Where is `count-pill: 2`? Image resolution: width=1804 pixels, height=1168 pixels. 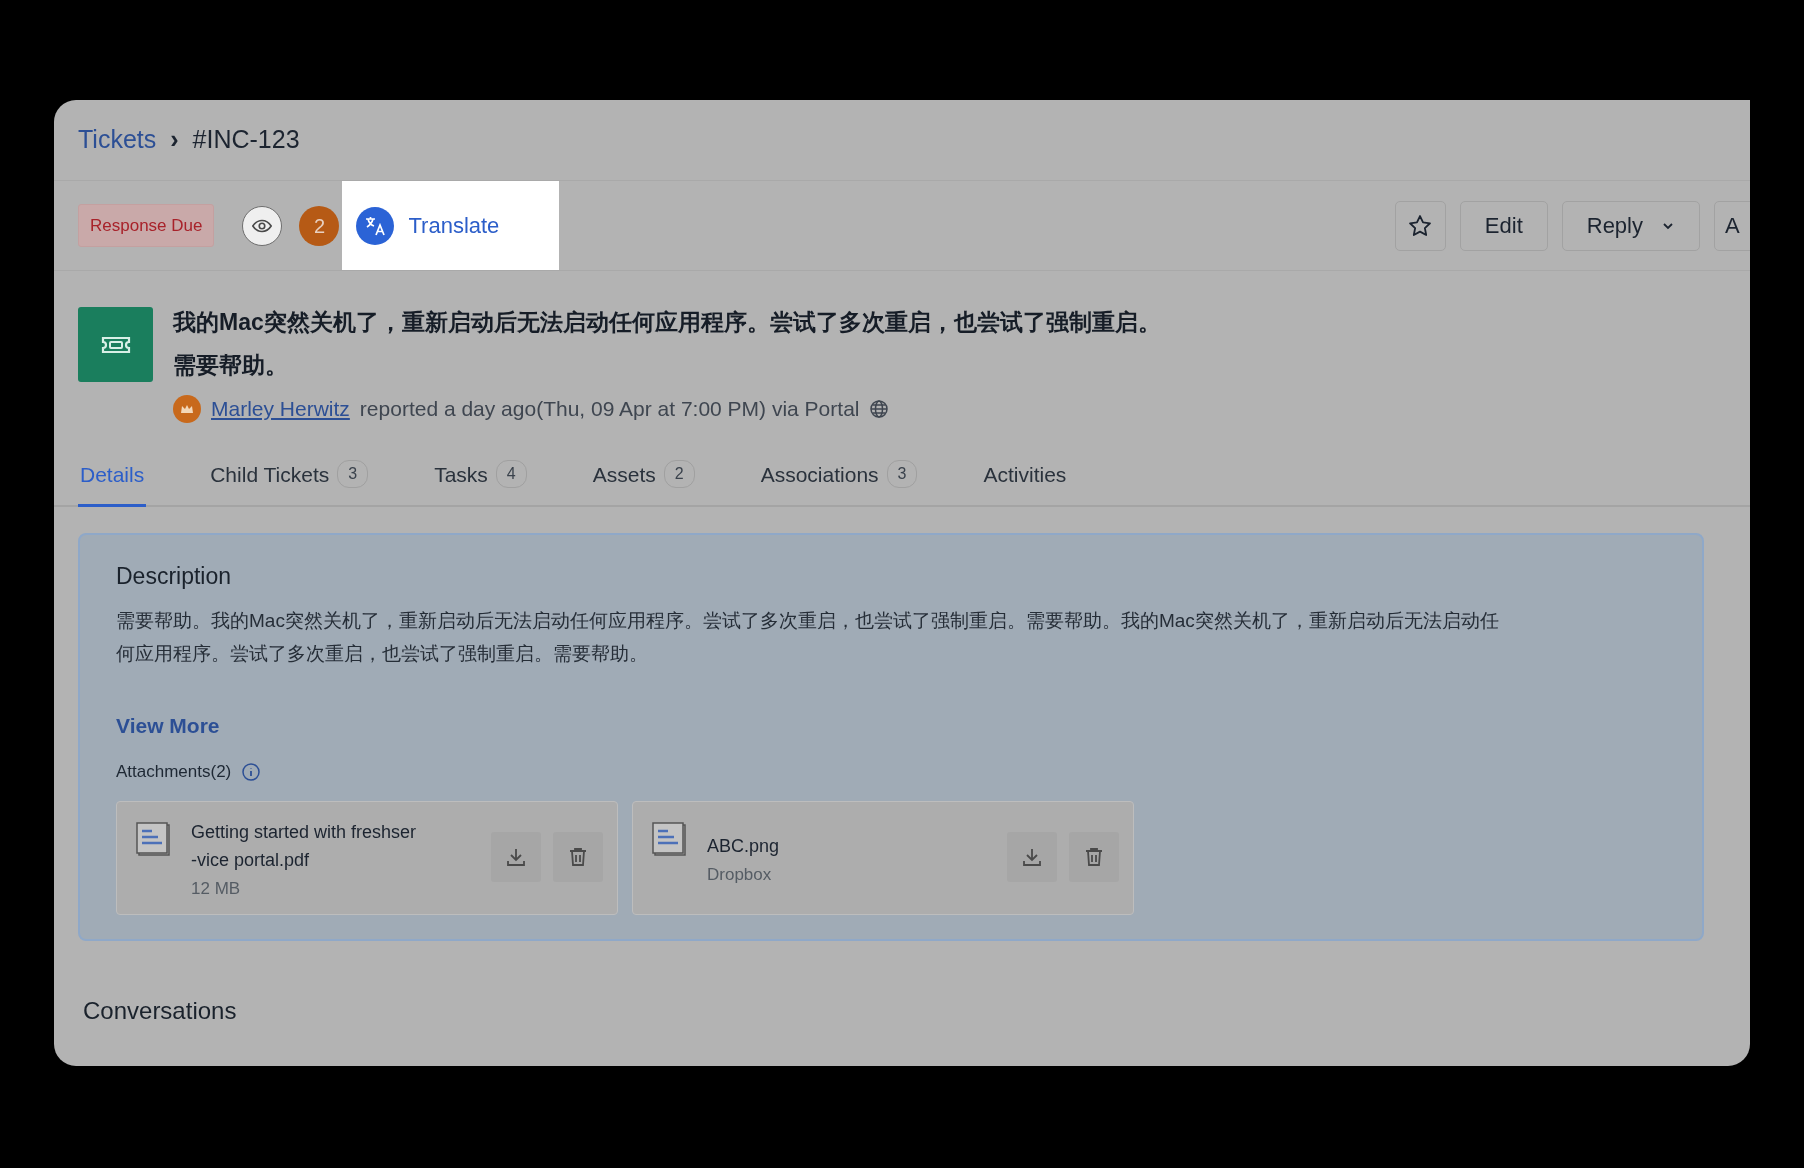
count-pill: 2 is located at coordinates (679, 474).